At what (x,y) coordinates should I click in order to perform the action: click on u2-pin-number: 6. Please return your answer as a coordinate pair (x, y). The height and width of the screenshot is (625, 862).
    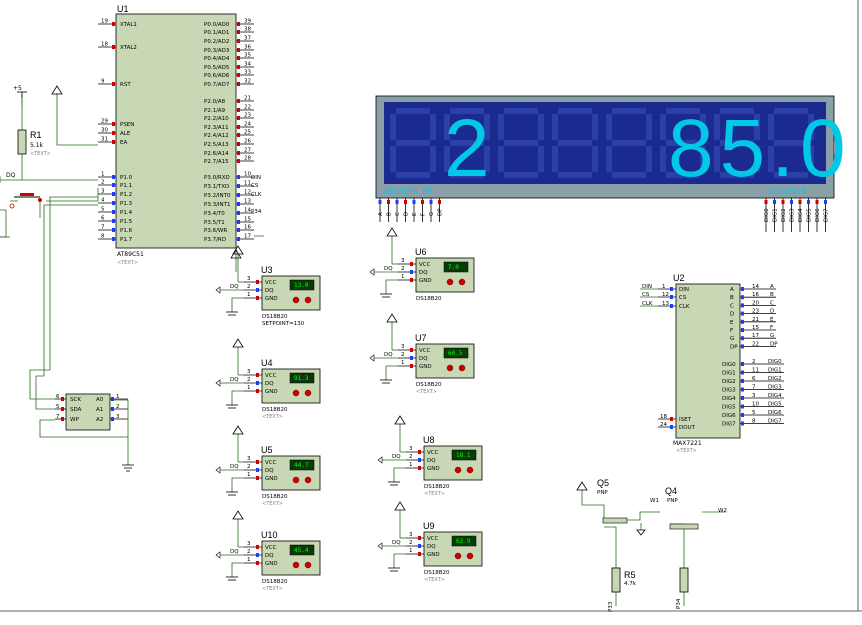
    Looking at the image, I should click on (754, 379).